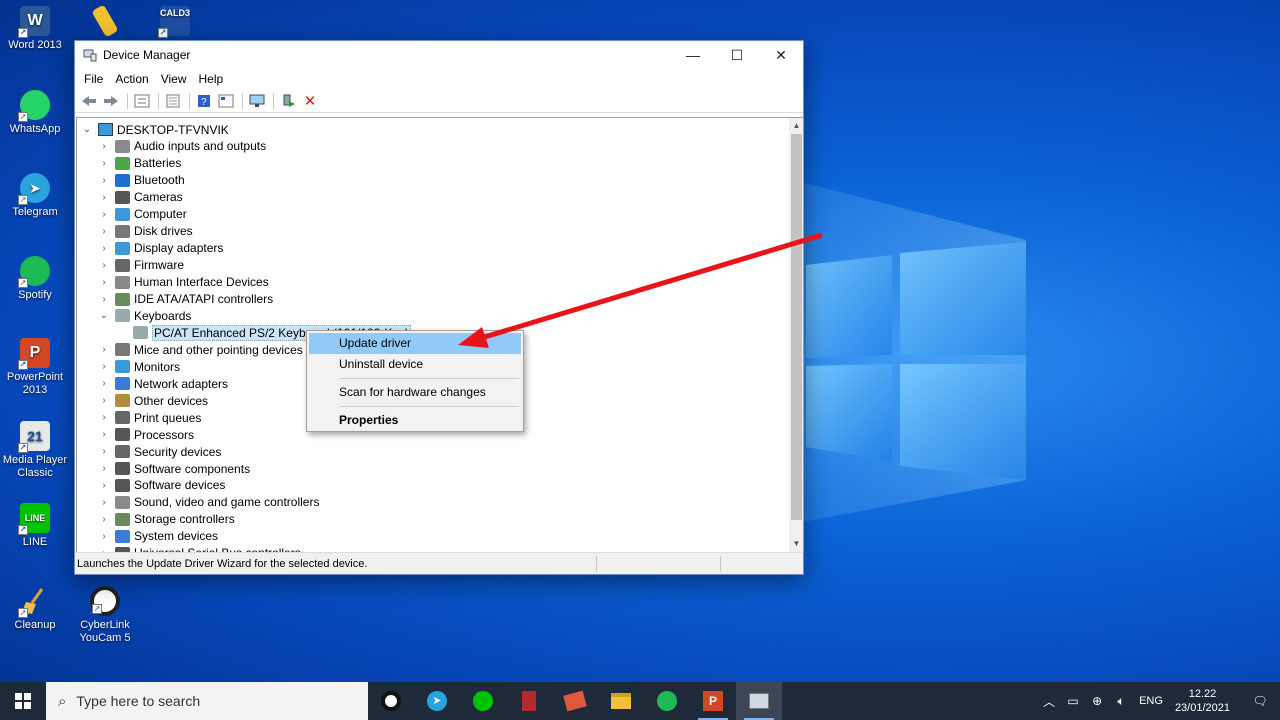 This screenshot has height=720, width=1280. What do you see at coordinates (575, 701) in the screenshot?
I see `taskbar-recipe` at bounding box center [575, 701].